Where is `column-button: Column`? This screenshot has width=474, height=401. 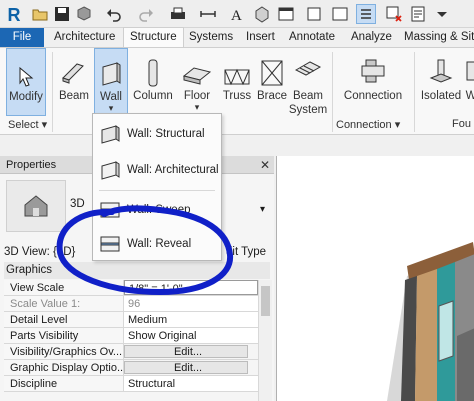 column-button: Column is located at coordinates (153, 83).